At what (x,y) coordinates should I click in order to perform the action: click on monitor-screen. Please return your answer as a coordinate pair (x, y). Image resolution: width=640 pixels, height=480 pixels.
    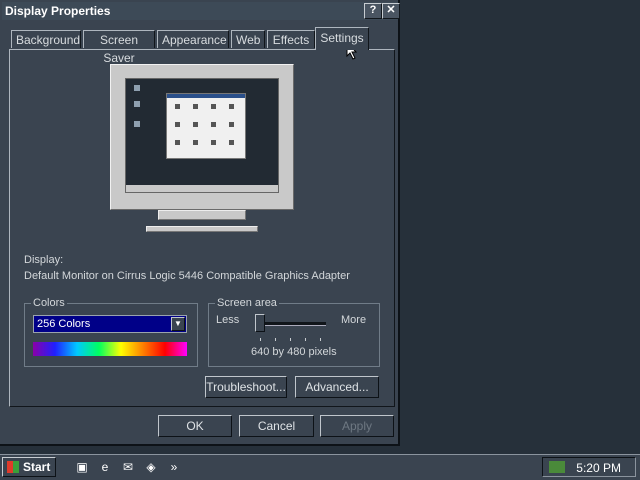
    Looking at the image, I should click on (202, 135).